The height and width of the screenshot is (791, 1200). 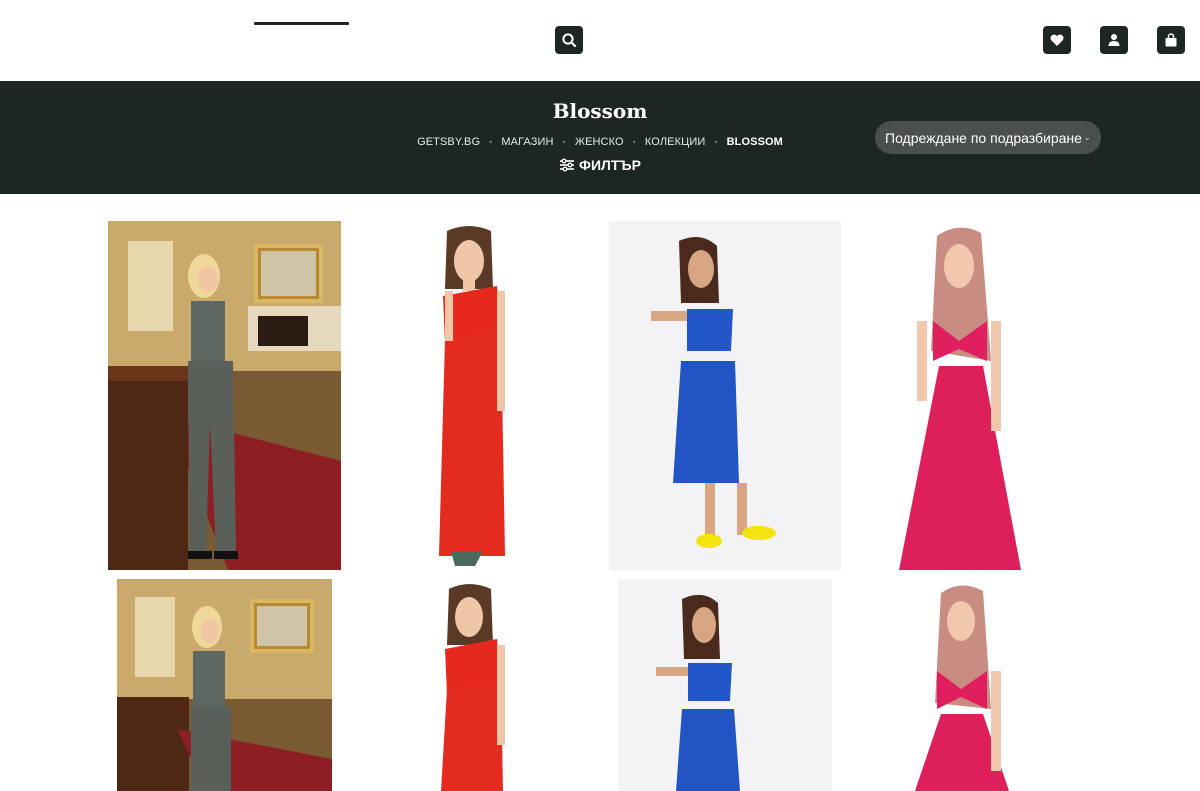 I want to click on search-button, so click(x=569, y=40).